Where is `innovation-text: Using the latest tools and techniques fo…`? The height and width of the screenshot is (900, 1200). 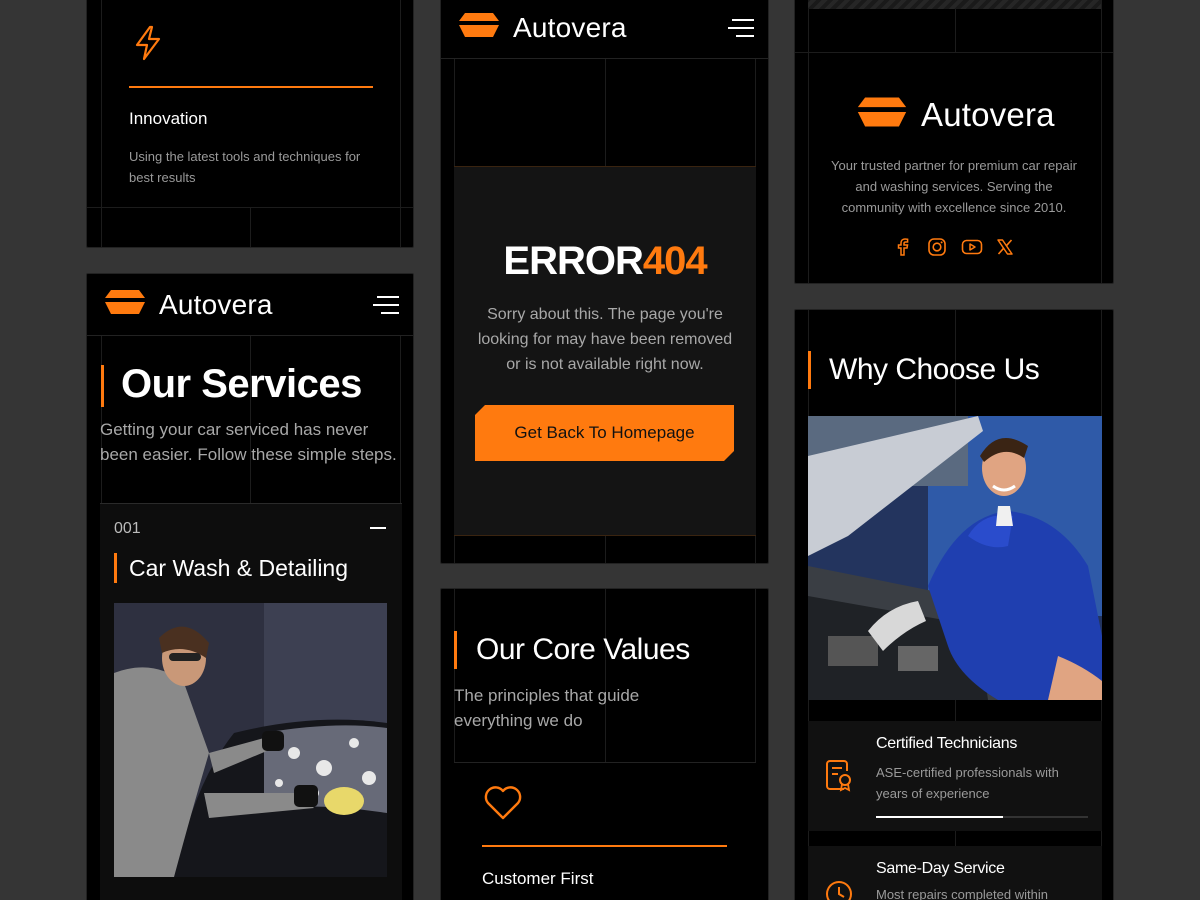 innovation-text: Using the latest tools and techniques fo… is located at coordinates (245, 167).